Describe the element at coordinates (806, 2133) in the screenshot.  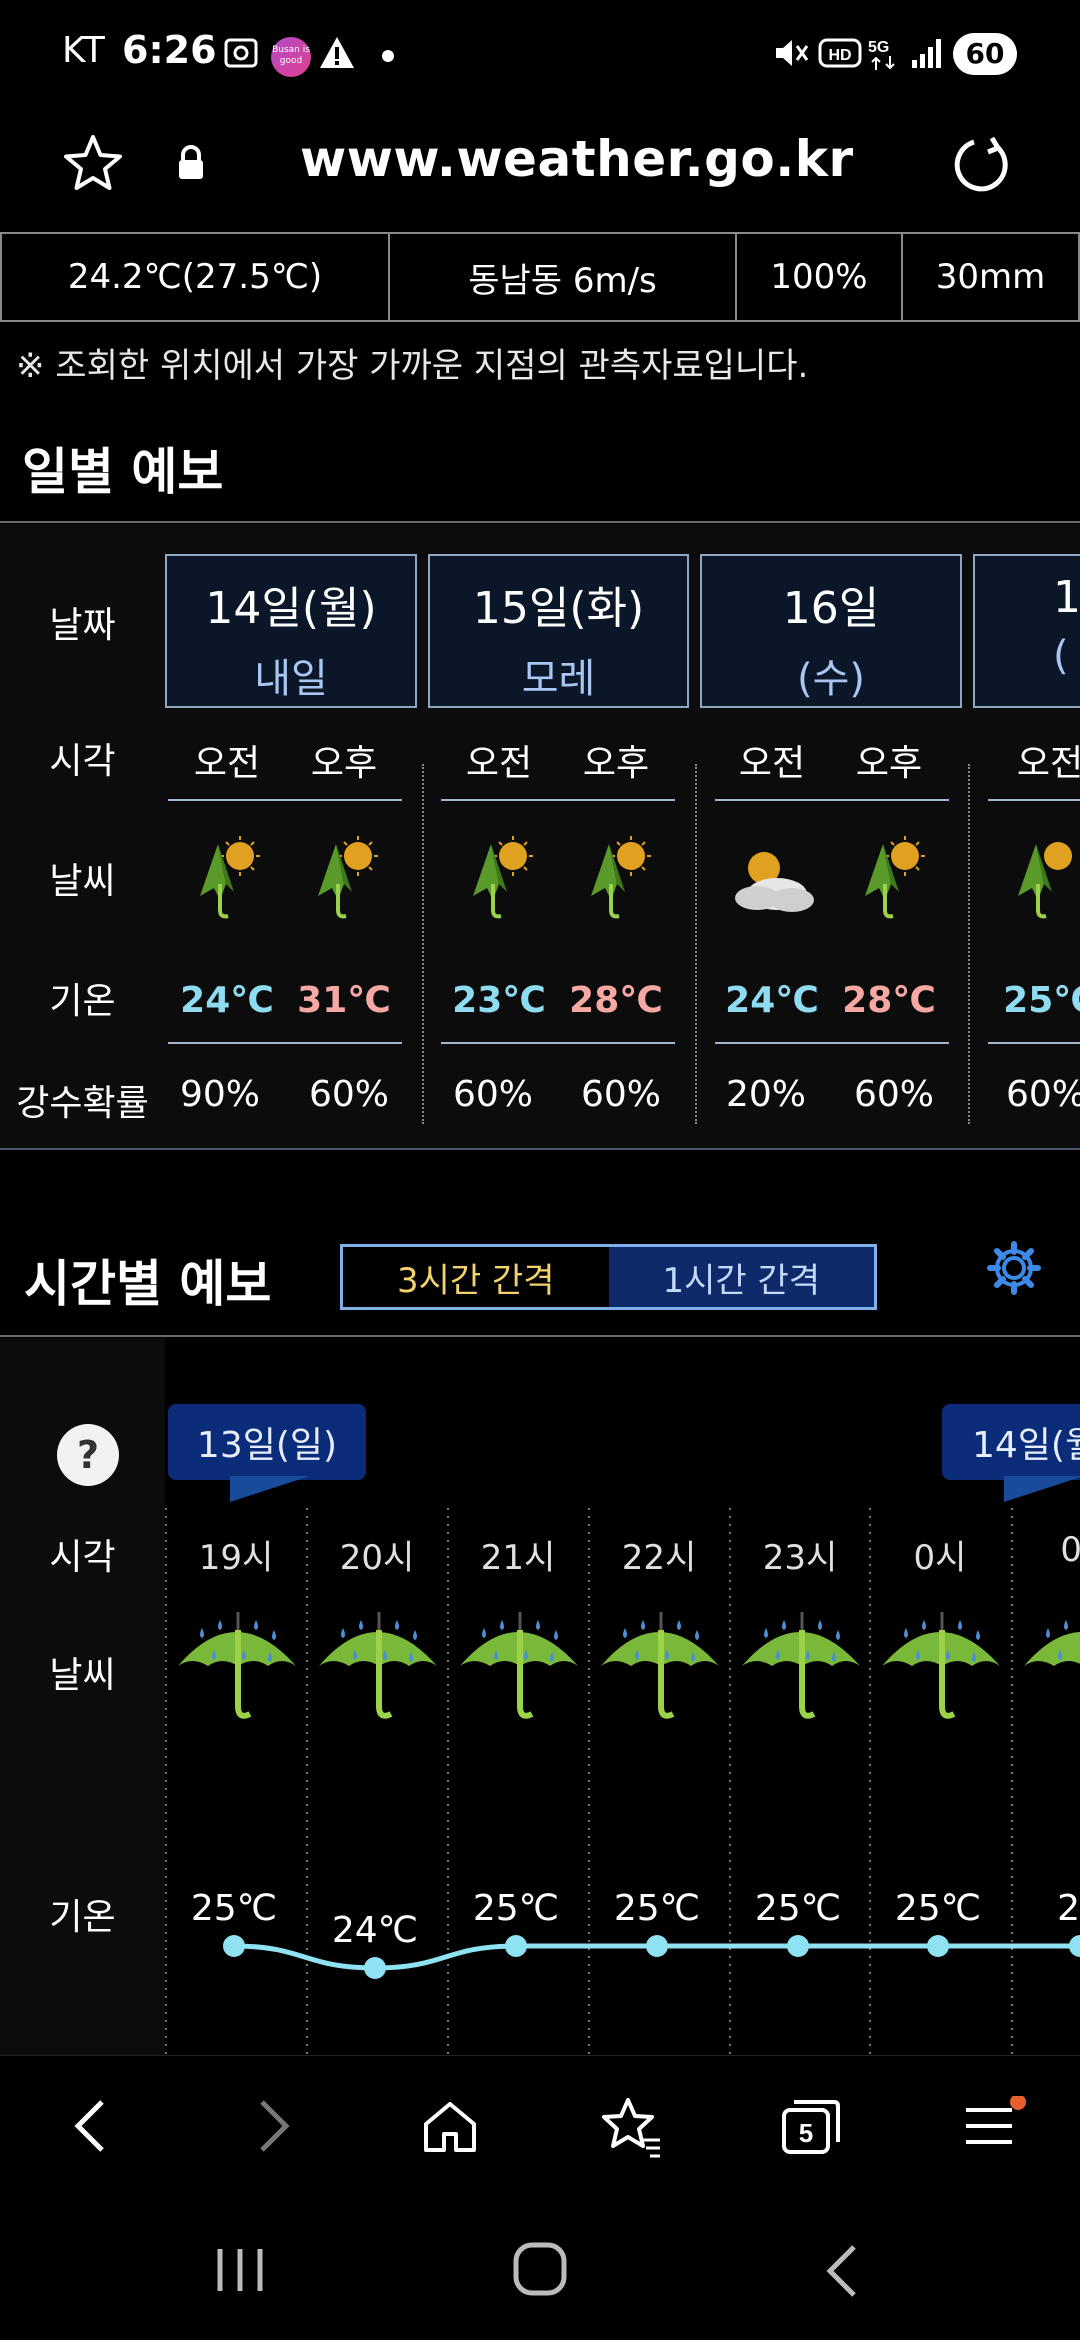
I see `svg-text: 5` at that location.